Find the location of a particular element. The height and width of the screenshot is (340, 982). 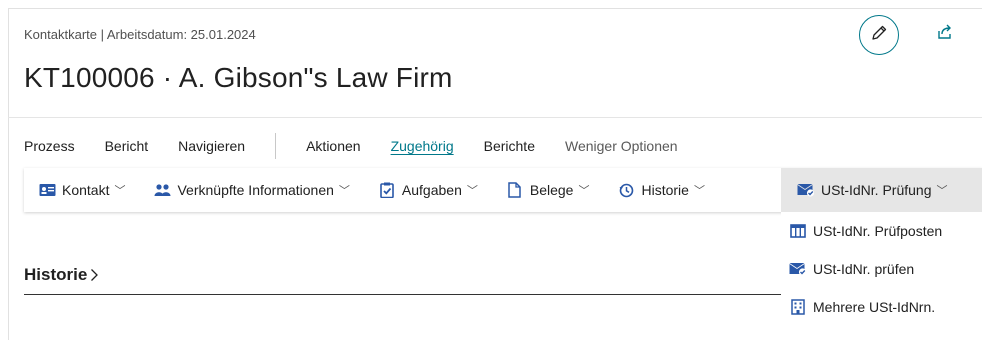

edit-button is located at coordinates (879, 35).